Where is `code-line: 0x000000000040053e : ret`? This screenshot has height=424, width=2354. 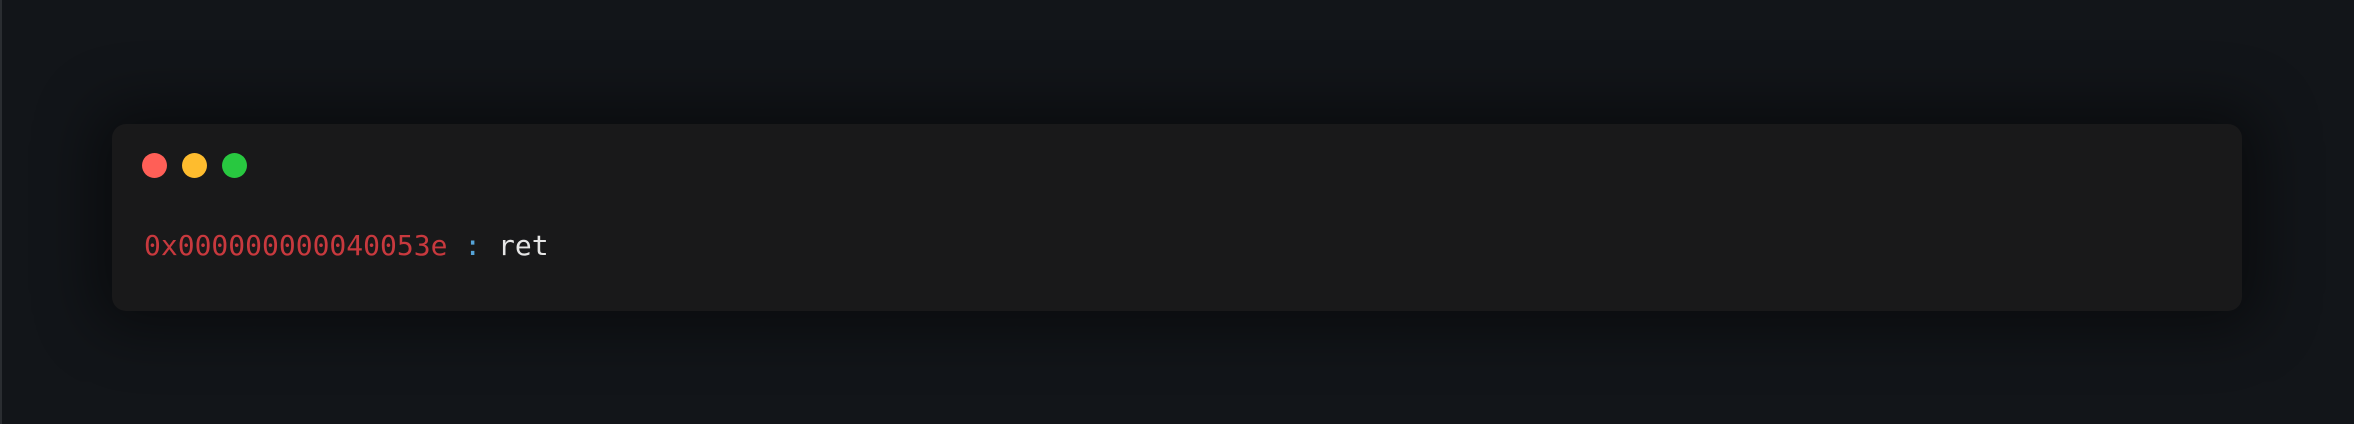
code-line: 0x000000000040053e : ret is located at coordinates (346, 246).